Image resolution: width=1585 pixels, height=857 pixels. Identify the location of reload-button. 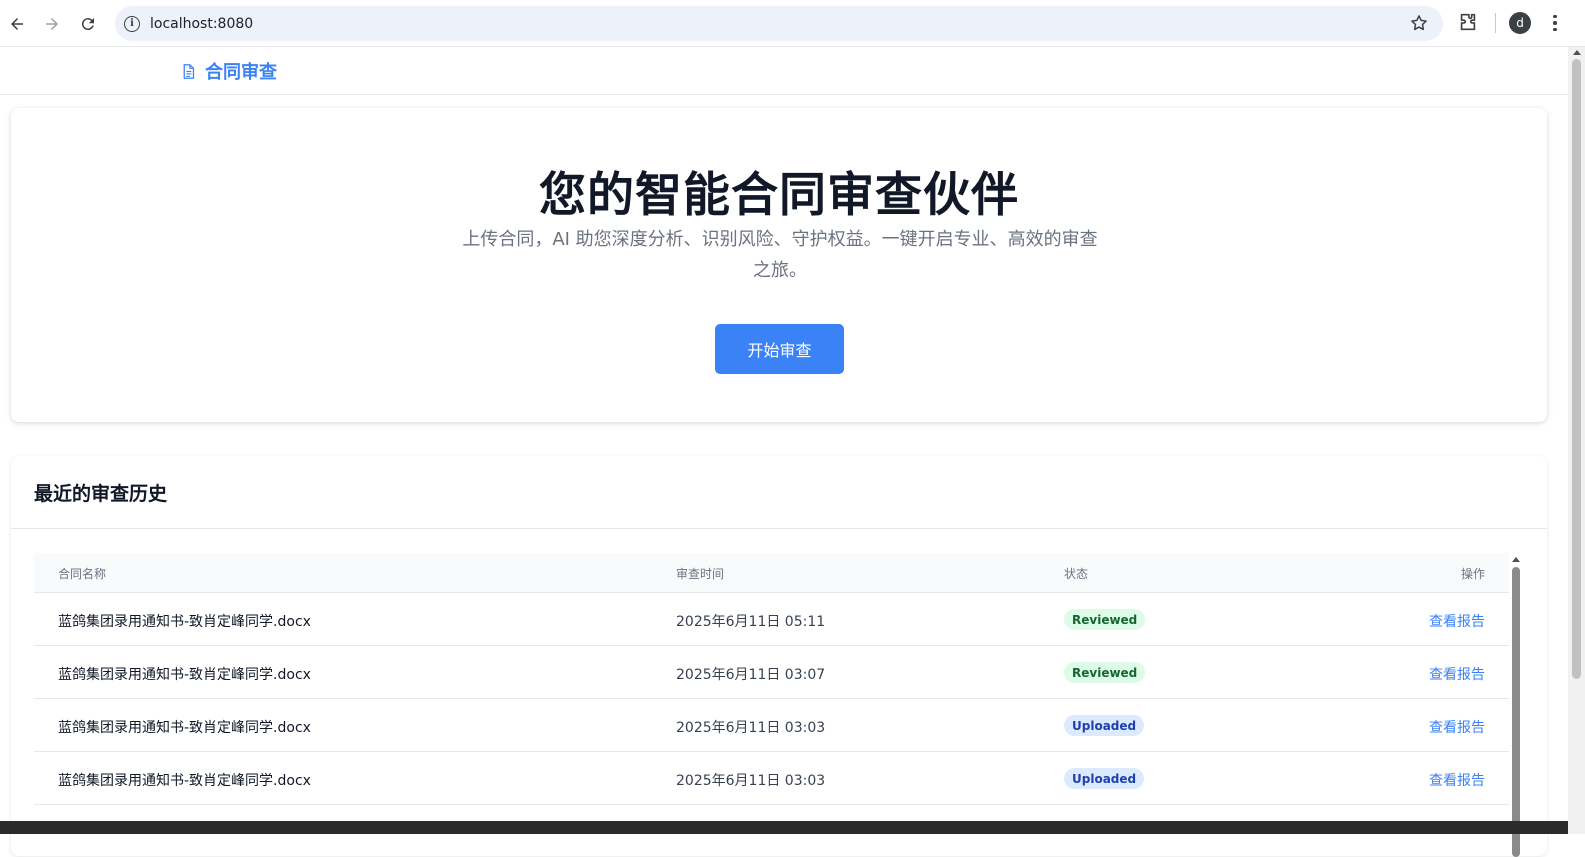
(88, 24).